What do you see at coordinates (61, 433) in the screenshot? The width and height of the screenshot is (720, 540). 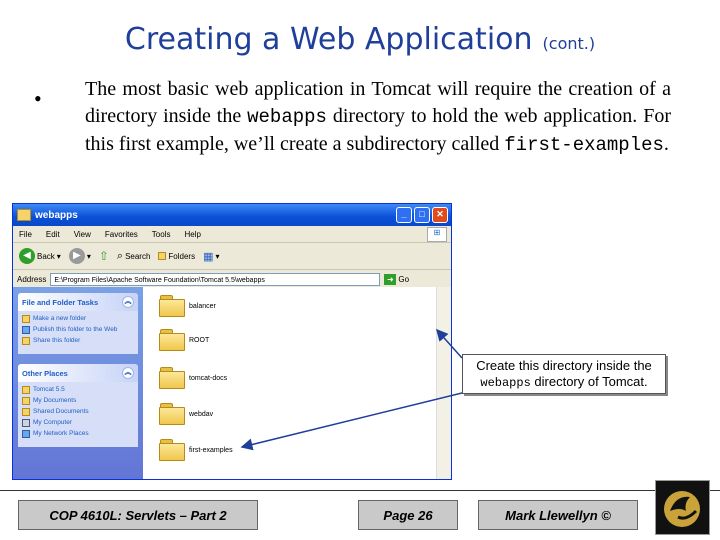 I see `place-label: My Network Places` at bounding box center [61, 433].